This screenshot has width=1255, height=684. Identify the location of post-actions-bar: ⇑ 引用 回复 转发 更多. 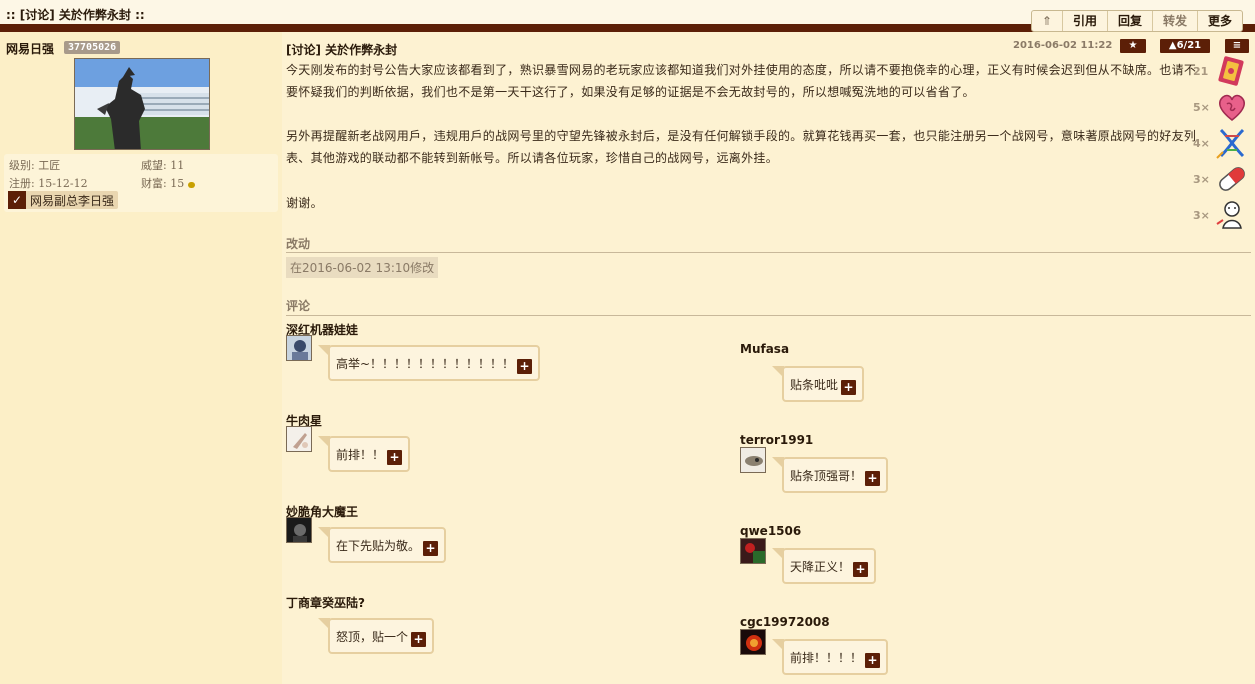
(1136, 21).